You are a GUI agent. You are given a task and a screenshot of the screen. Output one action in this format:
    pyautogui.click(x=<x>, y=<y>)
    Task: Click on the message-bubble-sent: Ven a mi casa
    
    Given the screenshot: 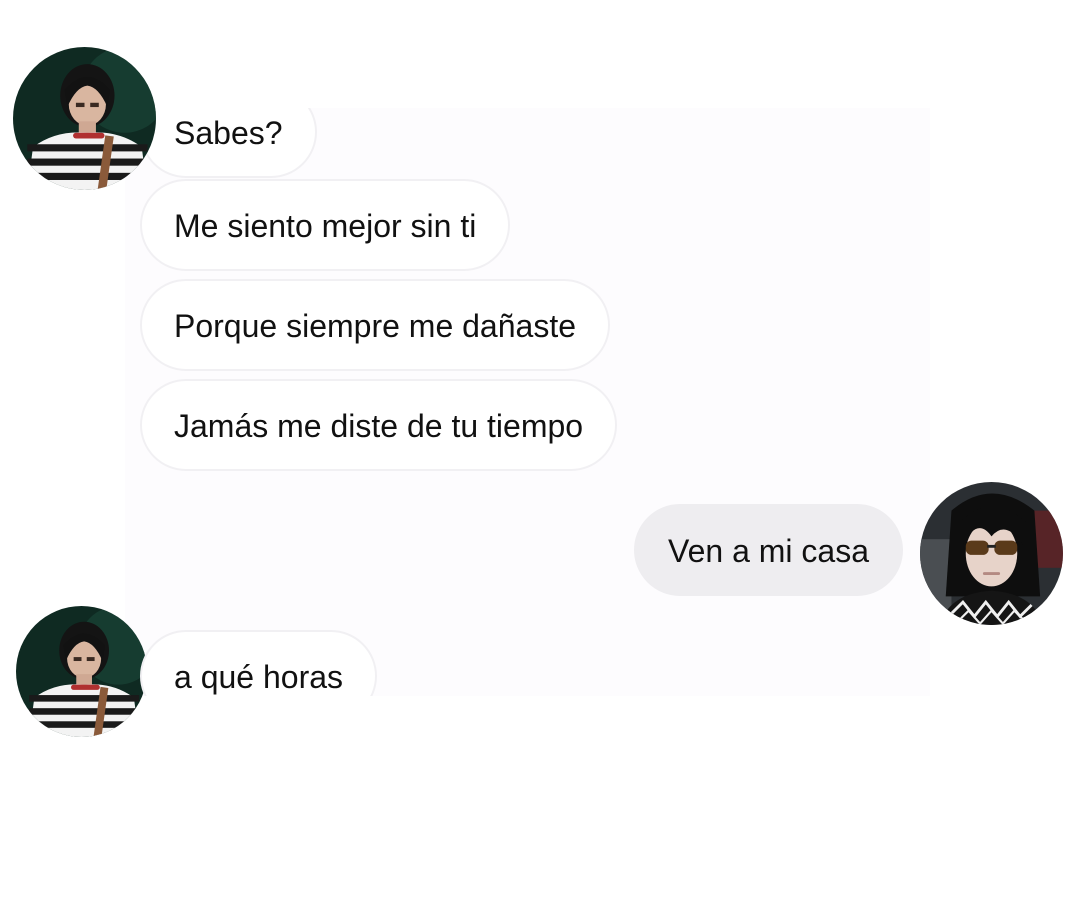 What is the action you would take?
    pyautogui.click(x=768, y=550)
    